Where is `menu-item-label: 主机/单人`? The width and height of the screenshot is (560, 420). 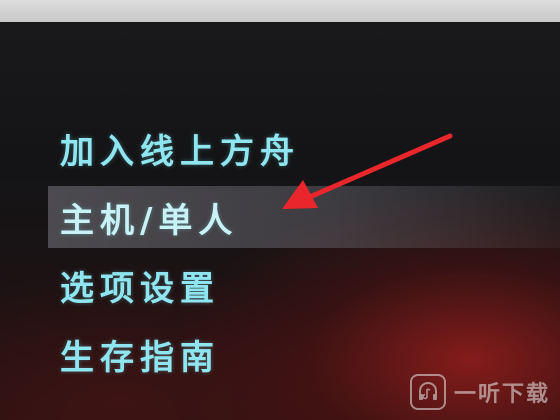
menu-item-label: 主机/单人 is located at coordinates (149, 220).